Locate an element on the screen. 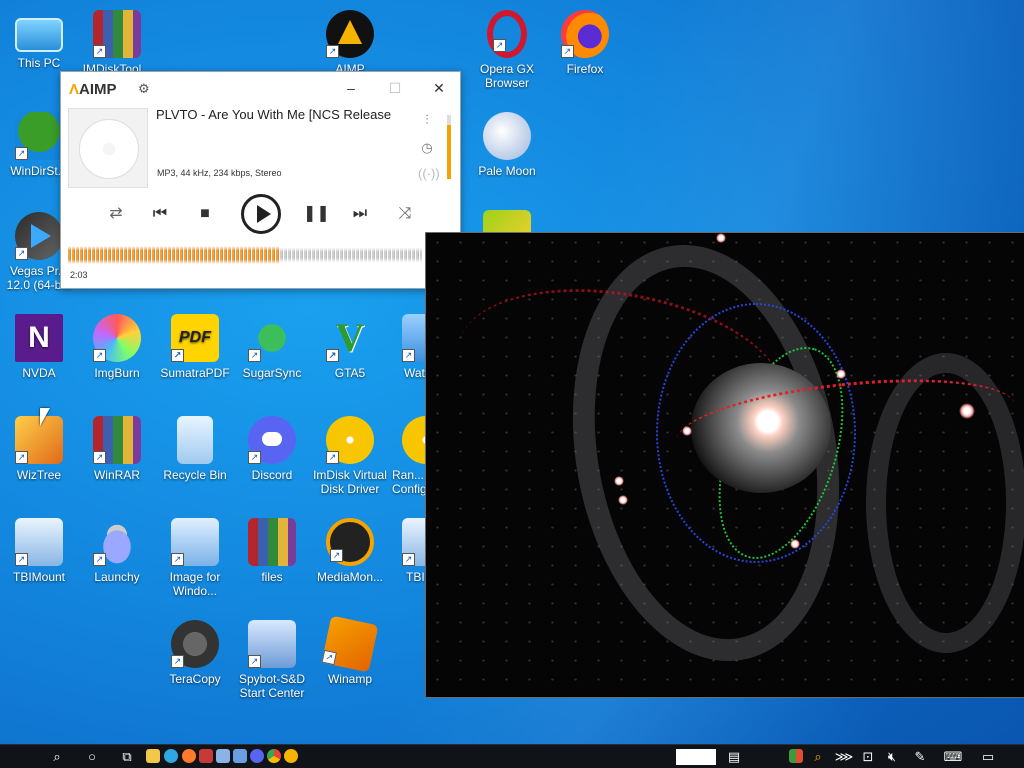  desktop-icon-files: files is located at coordinates (272, 551).